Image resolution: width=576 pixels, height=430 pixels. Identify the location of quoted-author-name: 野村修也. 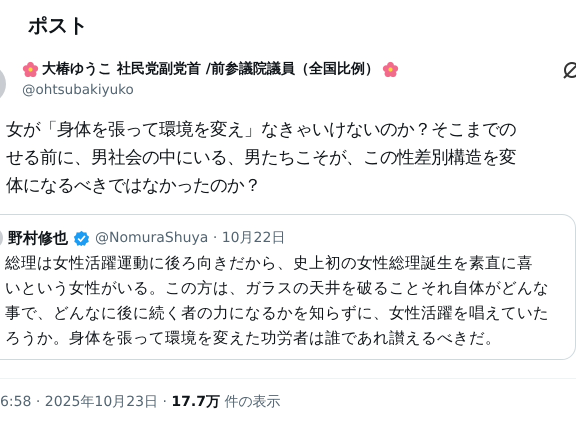
(38, 238).